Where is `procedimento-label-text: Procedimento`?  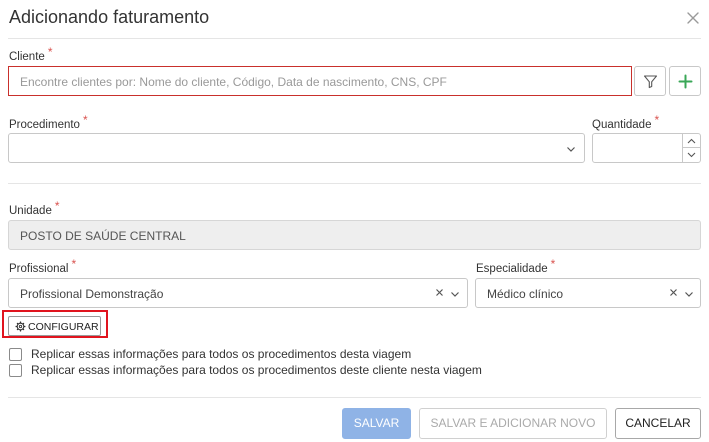
procedimento-label-text: Procedimento is located at coordinates (44, 125).